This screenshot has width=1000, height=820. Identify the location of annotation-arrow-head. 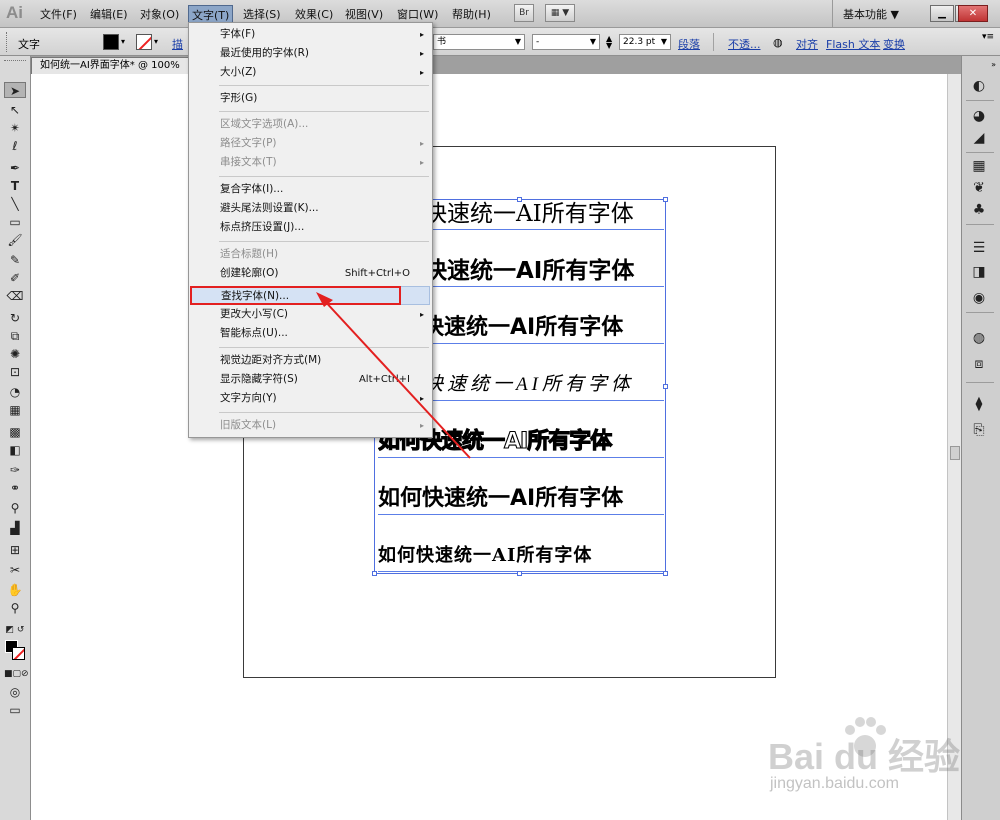
(324, 299).